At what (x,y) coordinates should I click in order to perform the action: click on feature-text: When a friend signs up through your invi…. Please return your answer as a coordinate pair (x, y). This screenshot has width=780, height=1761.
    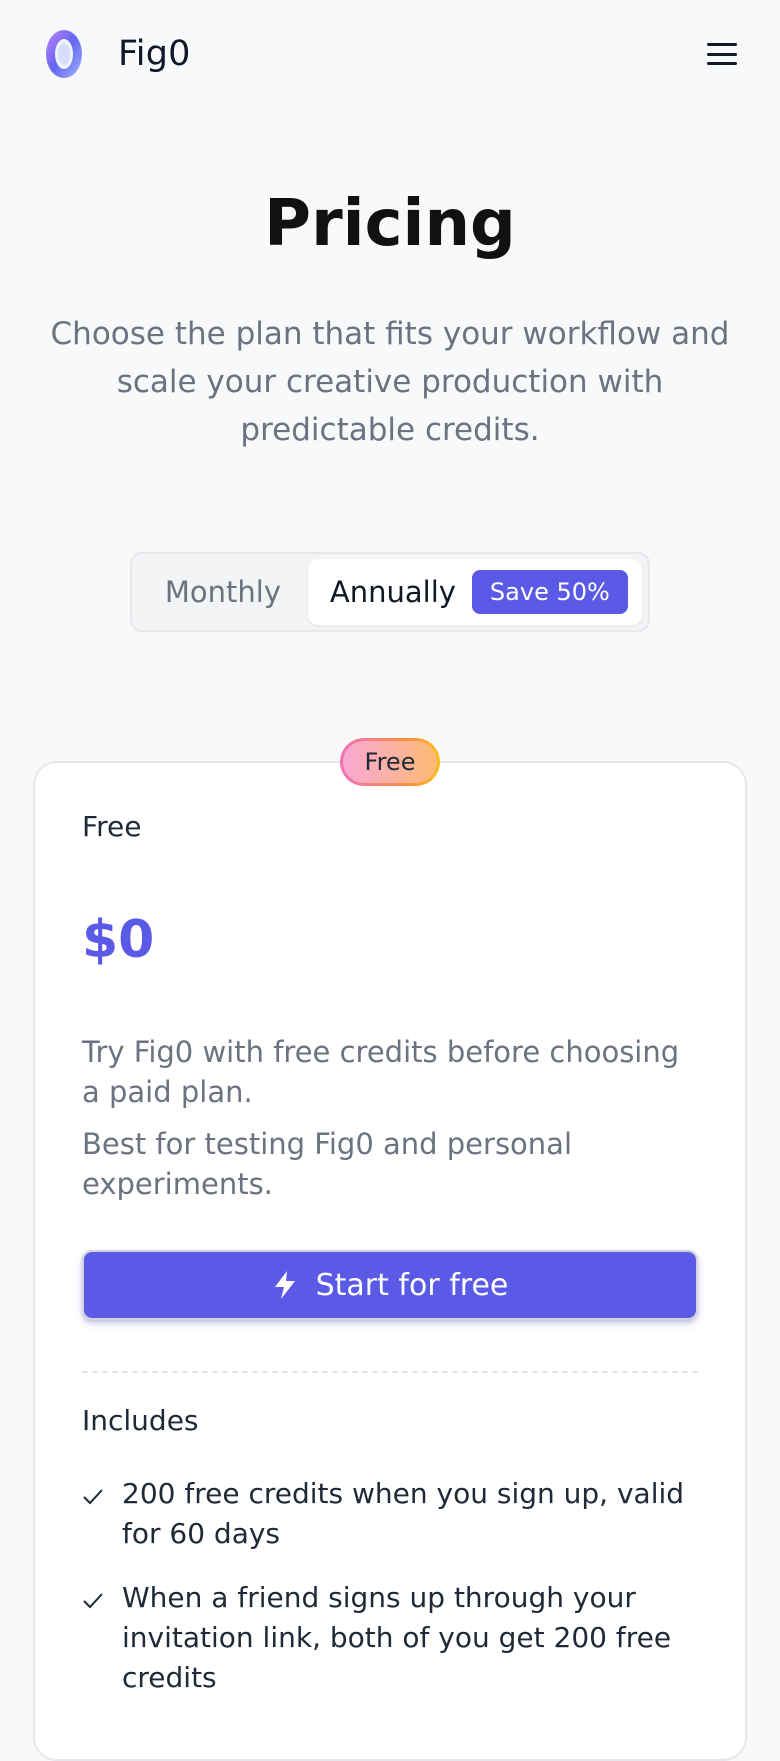
    Looking at the image, I should click on (397, 1637).